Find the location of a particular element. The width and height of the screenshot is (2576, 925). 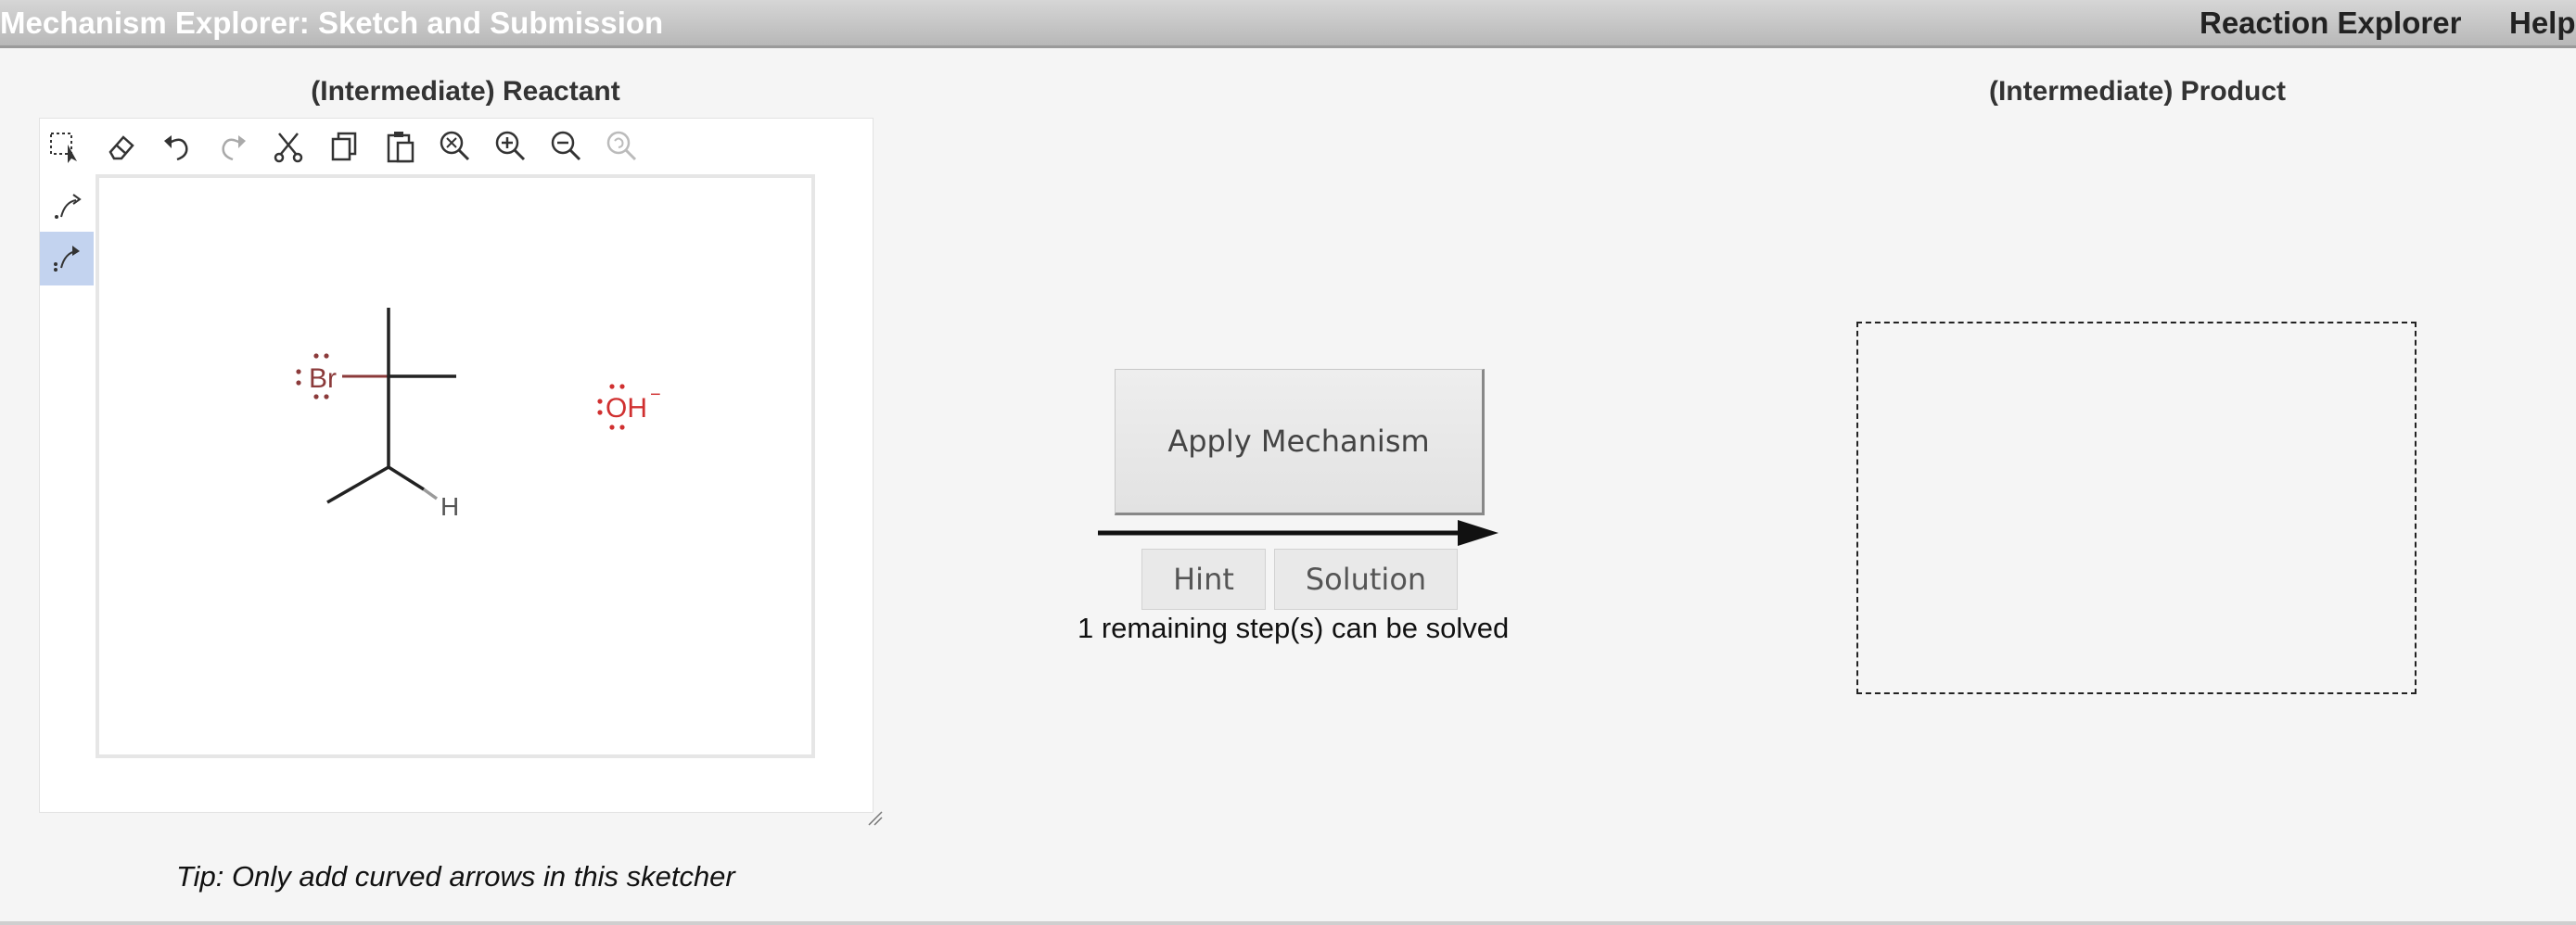

c-c-bond-lower-left is located at coordinates (358, 484).